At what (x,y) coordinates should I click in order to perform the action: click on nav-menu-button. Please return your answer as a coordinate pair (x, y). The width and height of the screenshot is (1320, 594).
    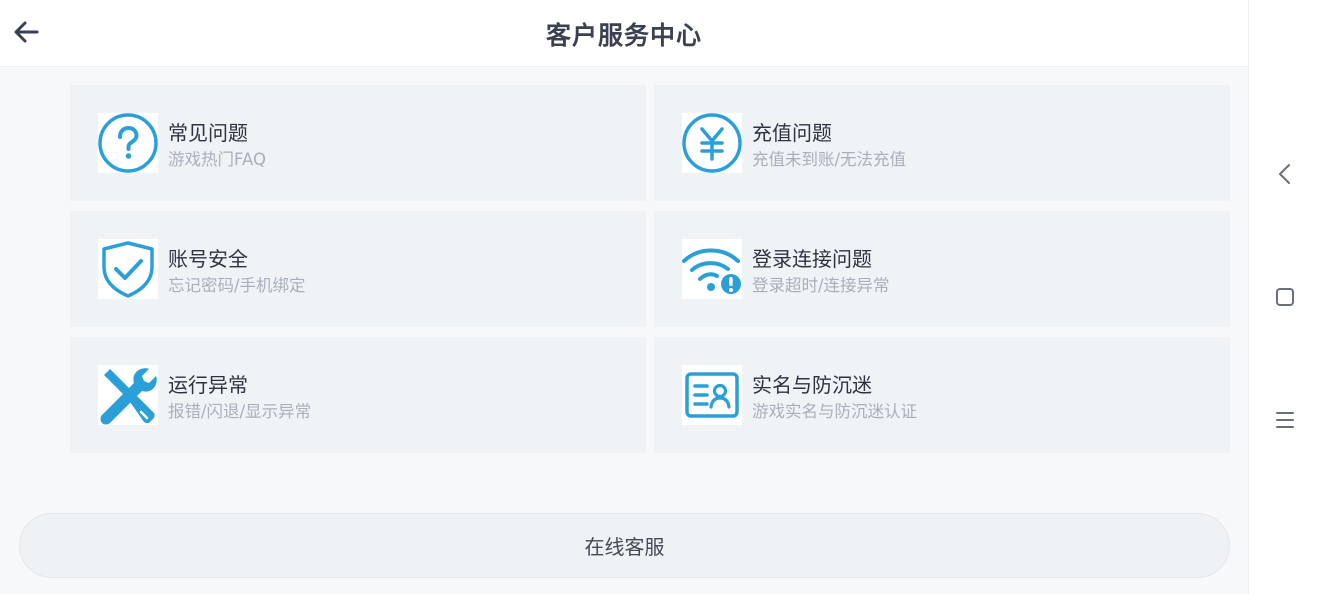
    Looking at the image, I should click on (1285, 420).